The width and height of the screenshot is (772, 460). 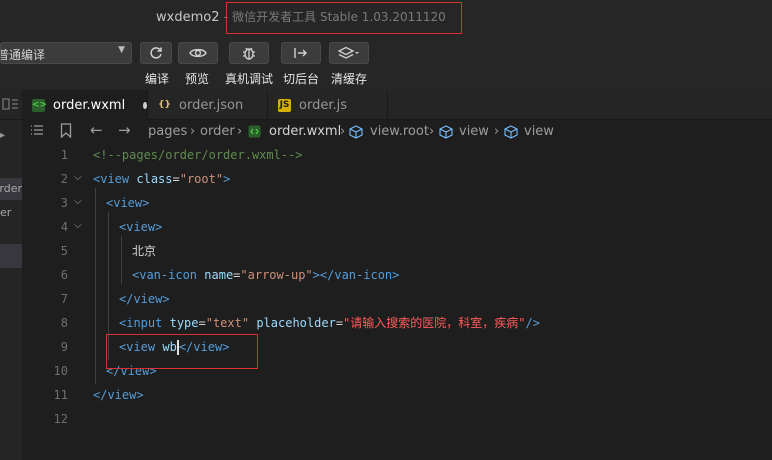 I want to click on comment: <!--pages/order/order.wxml-->, so click(x=198, y=155).